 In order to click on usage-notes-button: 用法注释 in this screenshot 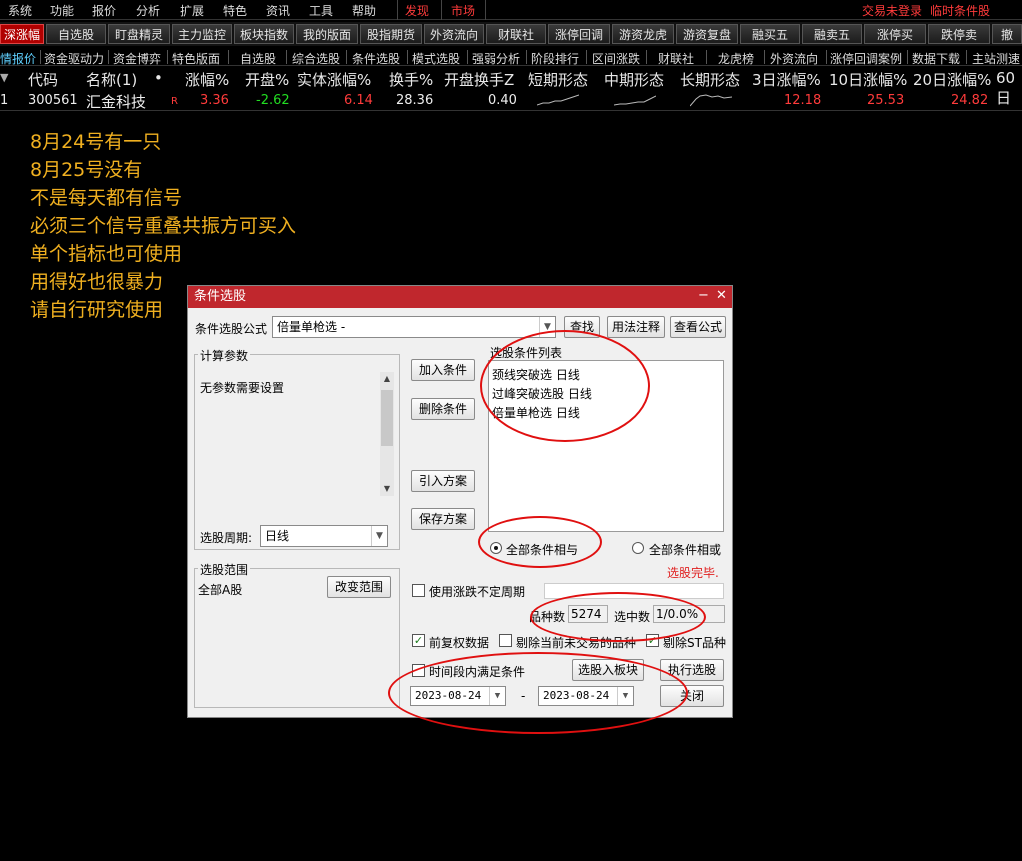, I will do `click(636, 327)`.